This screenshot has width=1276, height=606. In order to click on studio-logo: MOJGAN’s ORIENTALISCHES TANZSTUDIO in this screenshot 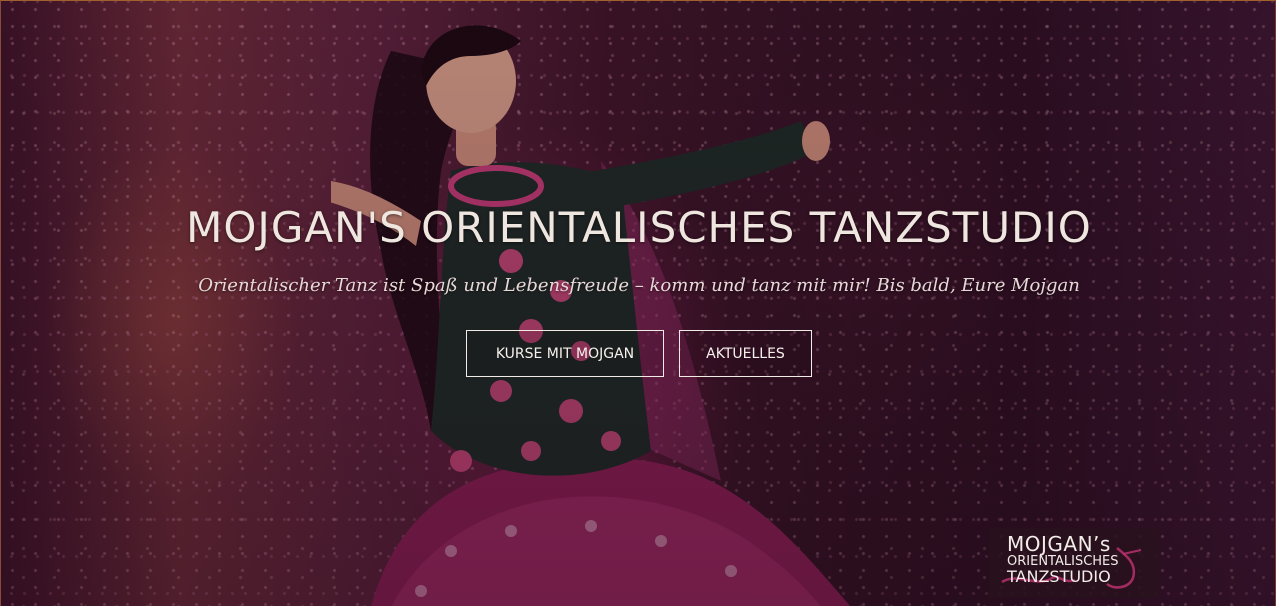, I will do `click(1074, 563)`.